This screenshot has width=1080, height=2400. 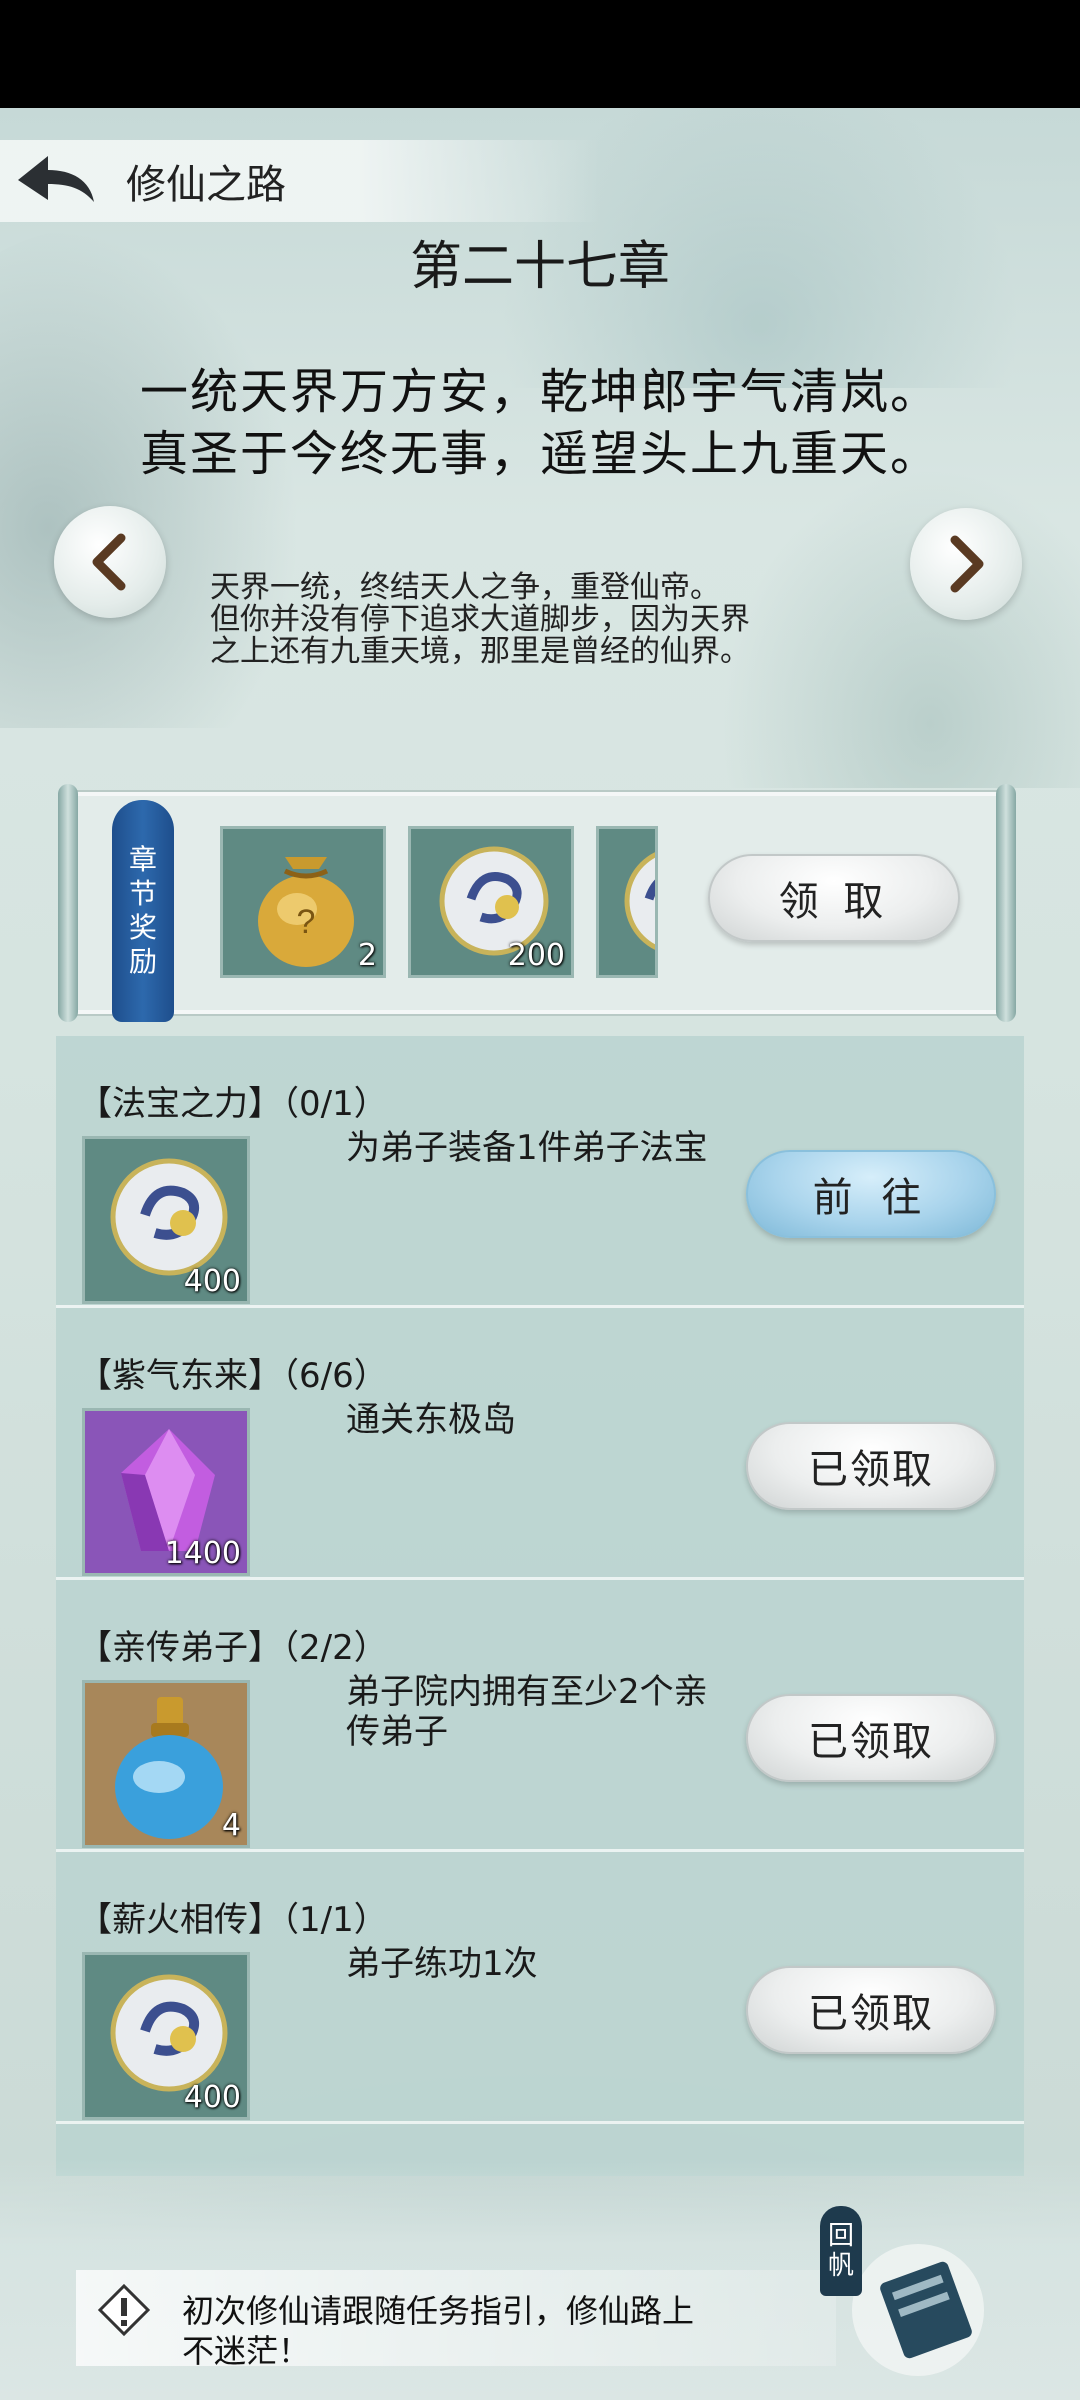 What do you see at coordinates (233, 1104) in the screenshot?
I see `task-title: 【法宝之力】（0/1）` at bounding box center [233, 1104].